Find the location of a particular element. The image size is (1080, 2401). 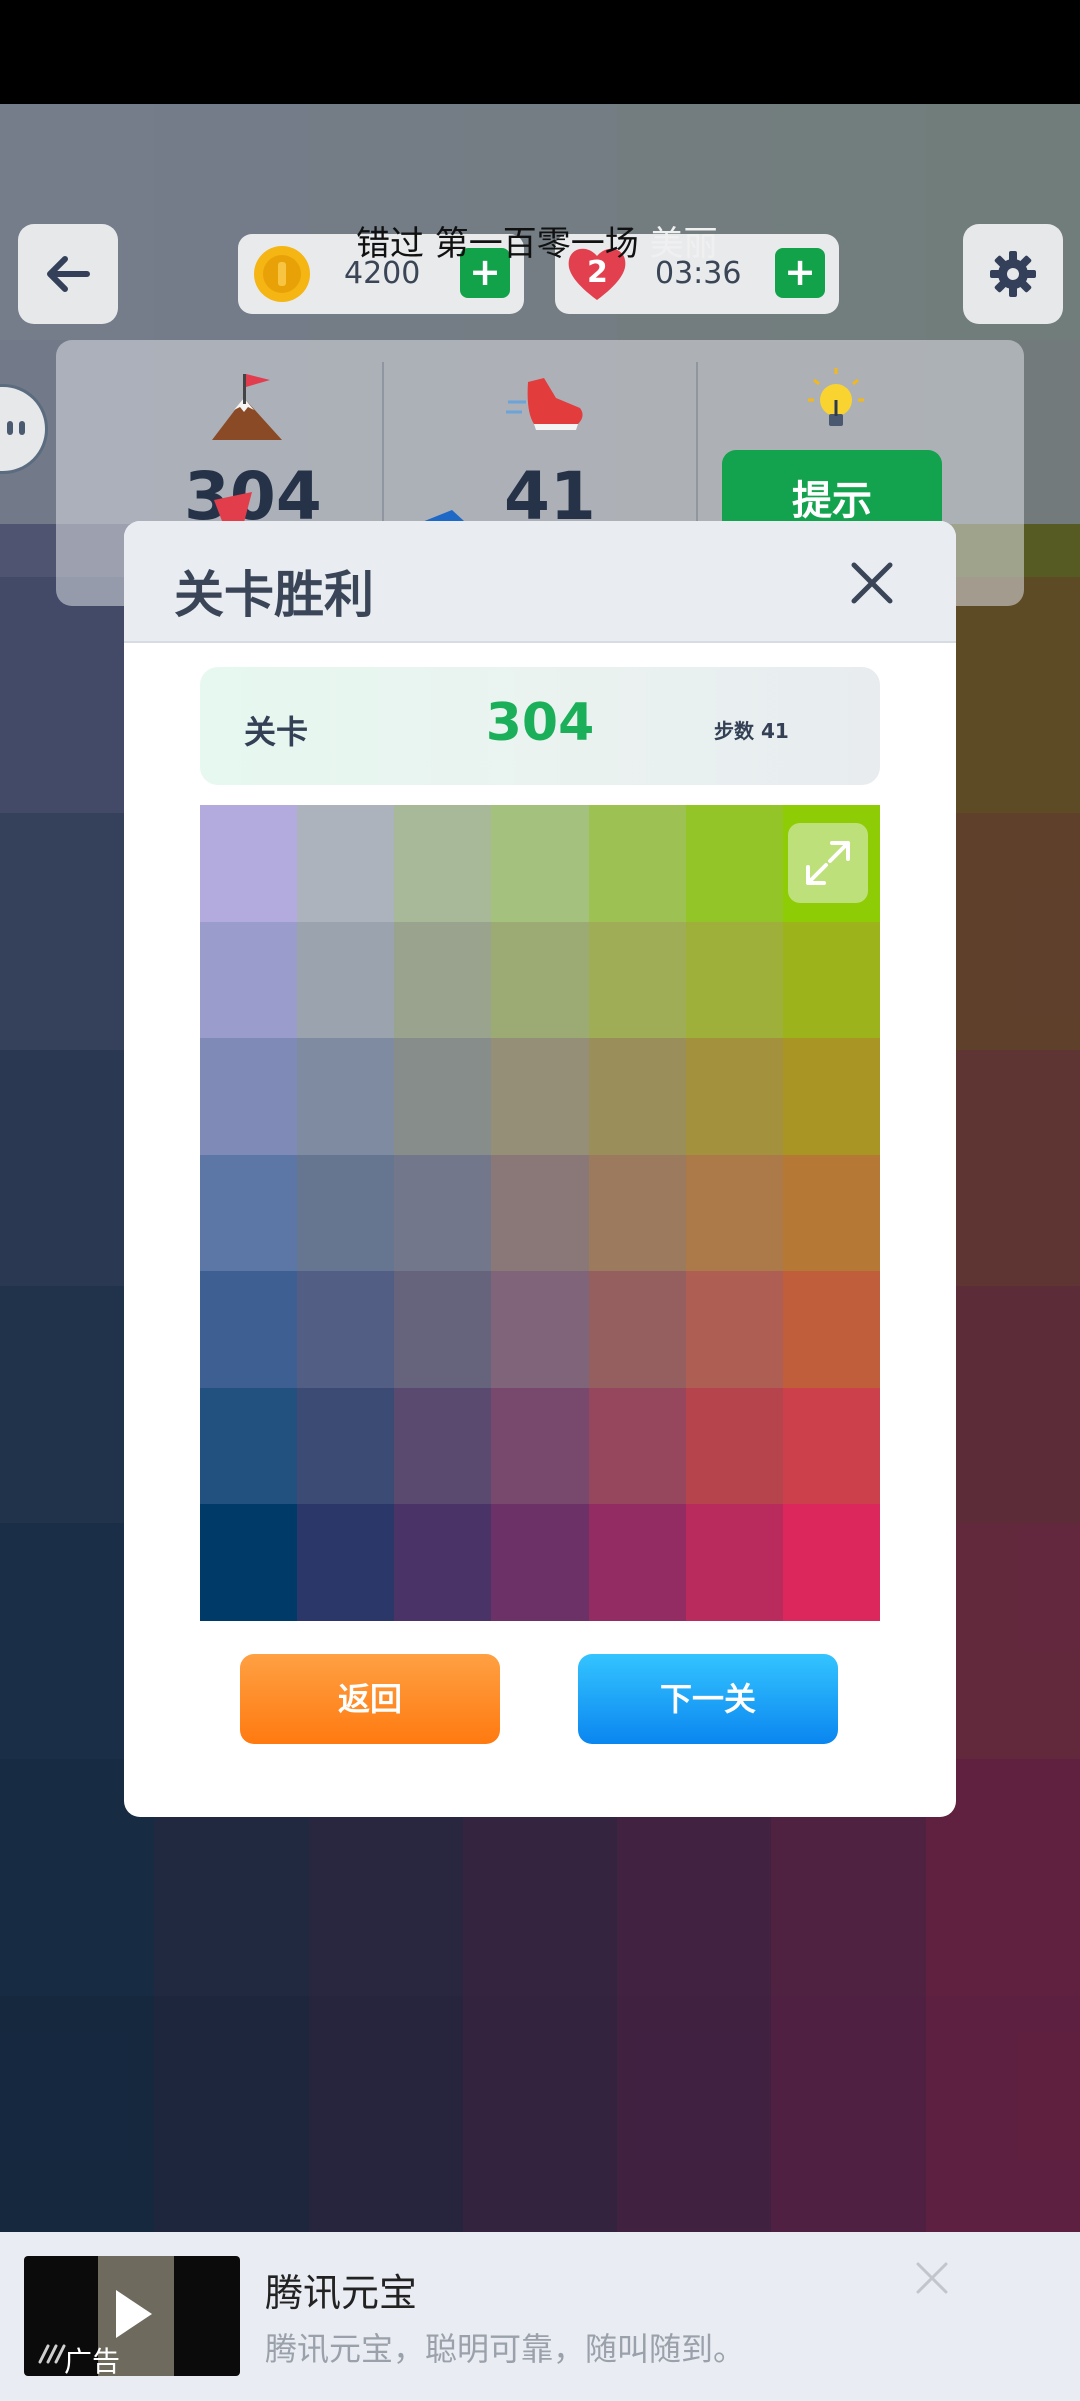

back-button is located at coordinates (68, 274).